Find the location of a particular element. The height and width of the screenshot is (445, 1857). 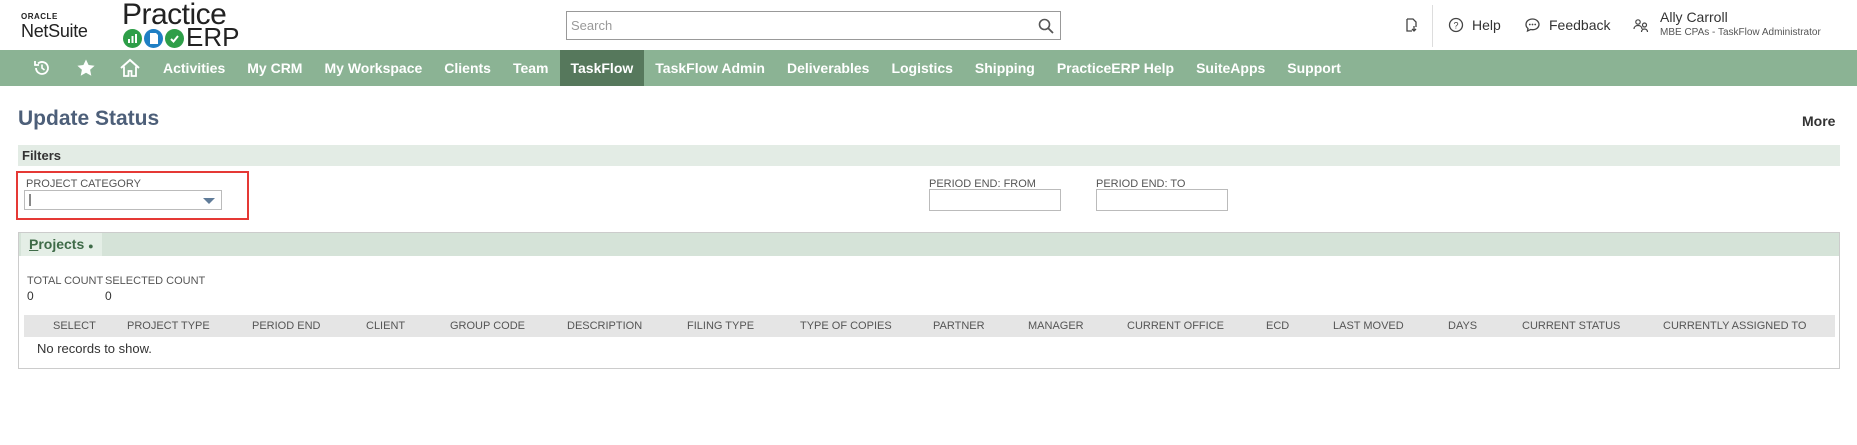

tab-projects: Projects ● is located at coordinates (61, 244).